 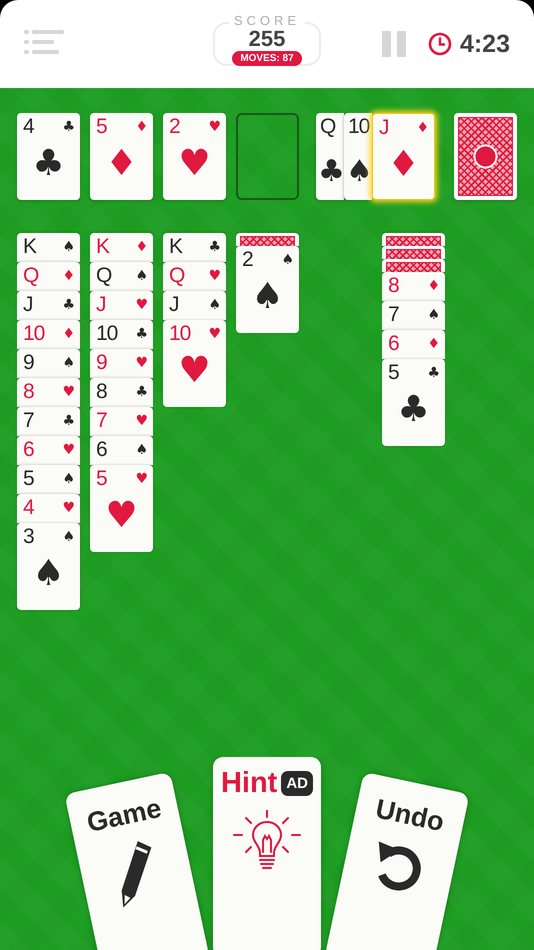 What do you see at coordinates (267, 156) in the screenshot?
I see `empty-slot` at bounding box center [267, 156].